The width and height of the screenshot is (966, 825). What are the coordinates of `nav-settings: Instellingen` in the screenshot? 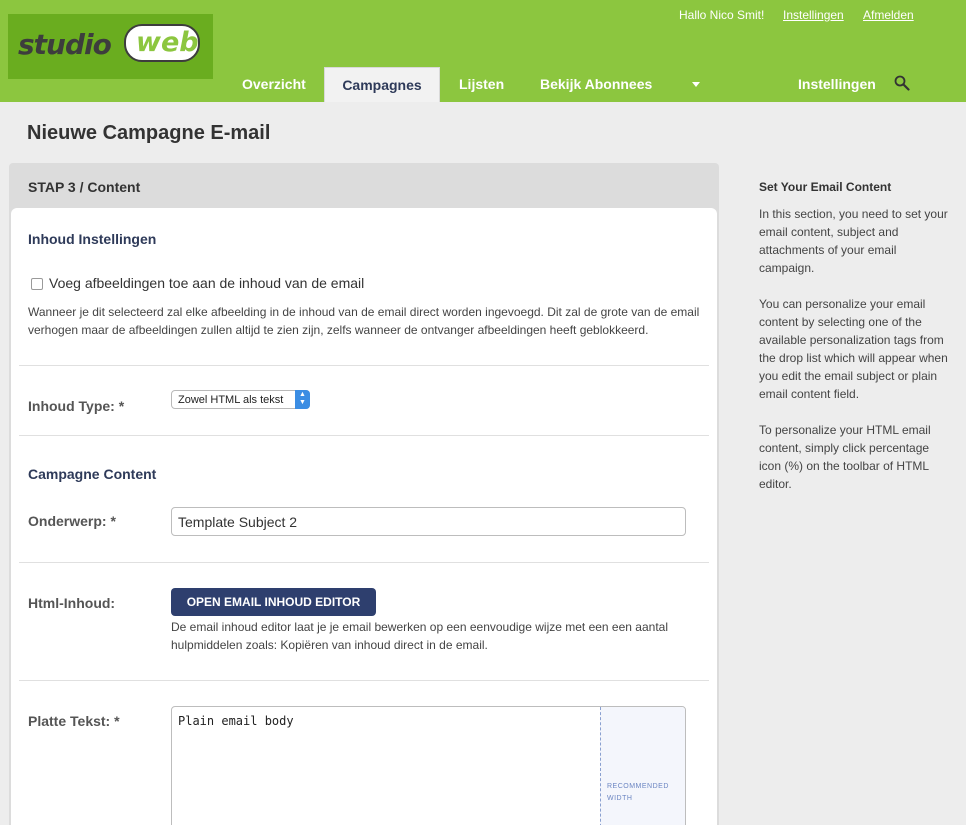 It's located at (837, 84).